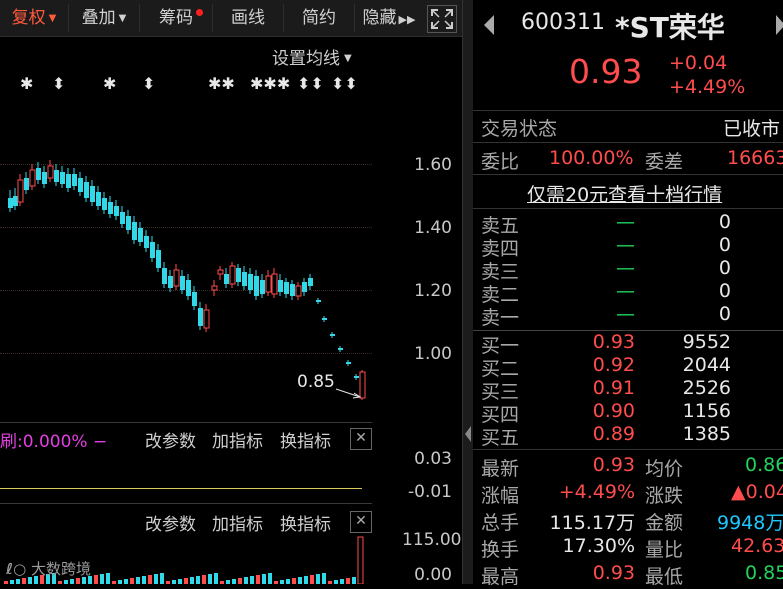 The height and width of the screenshot is (589, 783). Describe the element at coordinates (624, 193) in the screenshot. I see `ten-level-promo-link: 仅需20元查看十档行情` at that location.